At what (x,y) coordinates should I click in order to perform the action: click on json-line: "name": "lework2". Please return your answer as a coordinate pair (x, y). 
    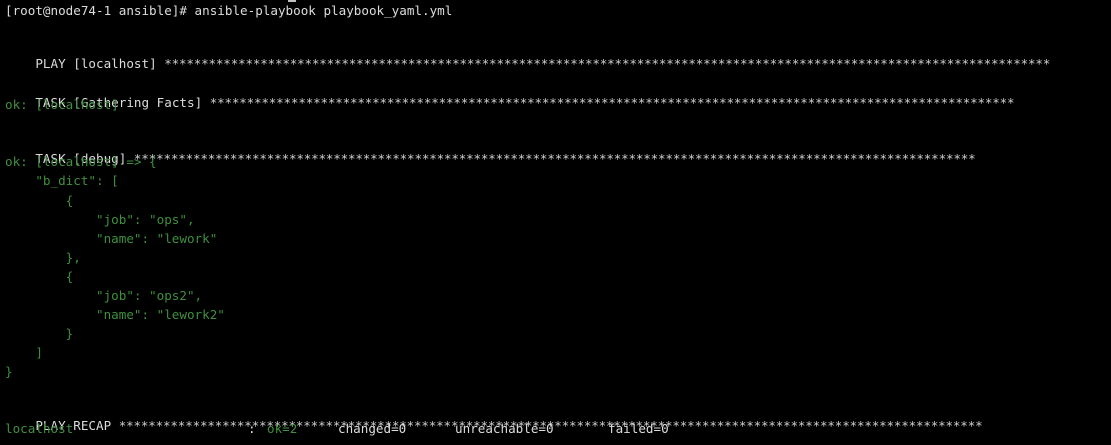
    Looking at the image, I should click on (115, 314).